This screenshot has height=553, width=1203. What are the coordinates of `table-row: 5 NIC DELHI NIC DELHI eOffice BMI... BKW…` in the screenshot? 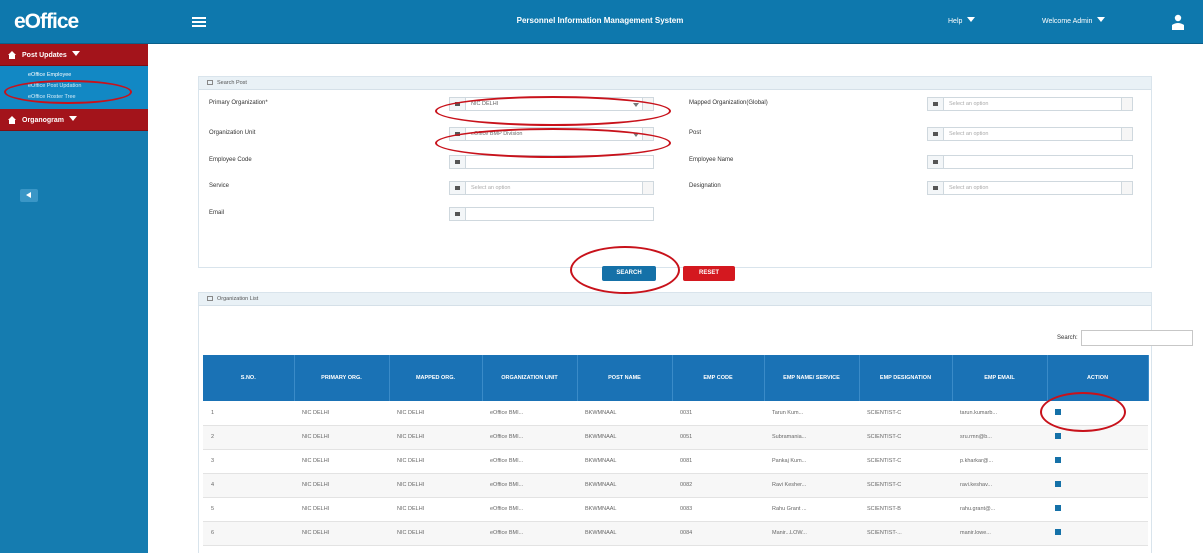 It's located at (675, 509).